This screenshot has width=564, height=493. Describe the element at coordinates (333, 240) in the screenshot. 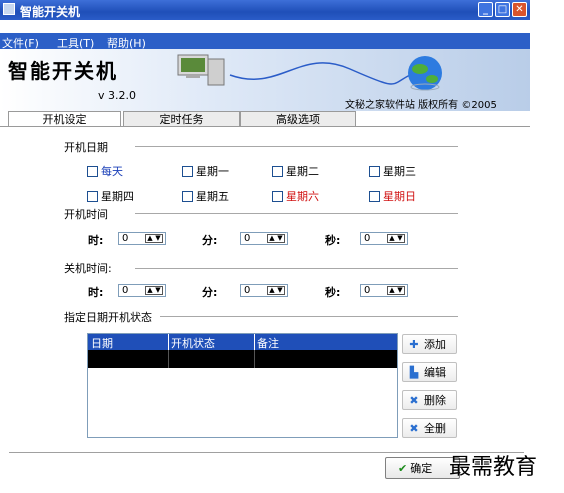

I see `boot-second-label: 秒:` at that location.